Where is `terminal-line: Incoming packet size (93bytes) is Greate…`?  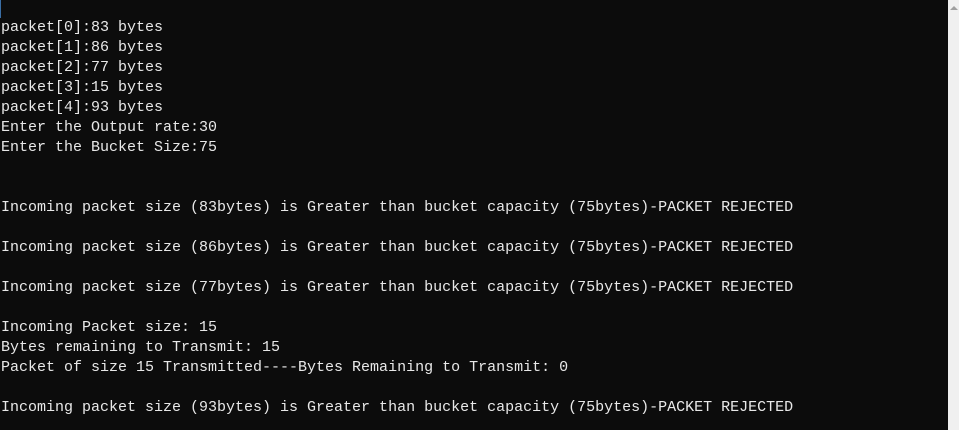 terminal-line: Incoming packet size (93bytes) is Greate… is located at coordinates (397, 407).